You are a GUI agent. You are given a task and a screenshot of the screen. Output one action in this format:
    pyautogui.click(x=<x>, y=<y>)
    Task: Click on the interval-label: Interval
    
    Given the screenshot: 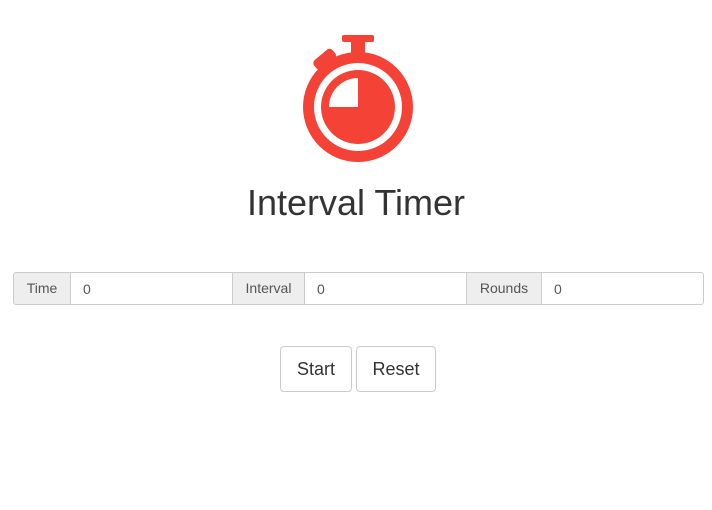 What is the action you would take?
    pyautogui.click(x=268, y=288)
    